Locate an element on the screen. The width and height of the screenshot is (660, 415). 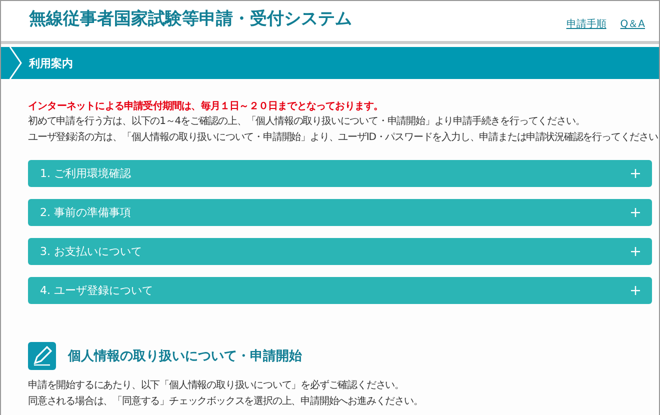
header-link: 申請手順 is located at coordinates (586, 24).